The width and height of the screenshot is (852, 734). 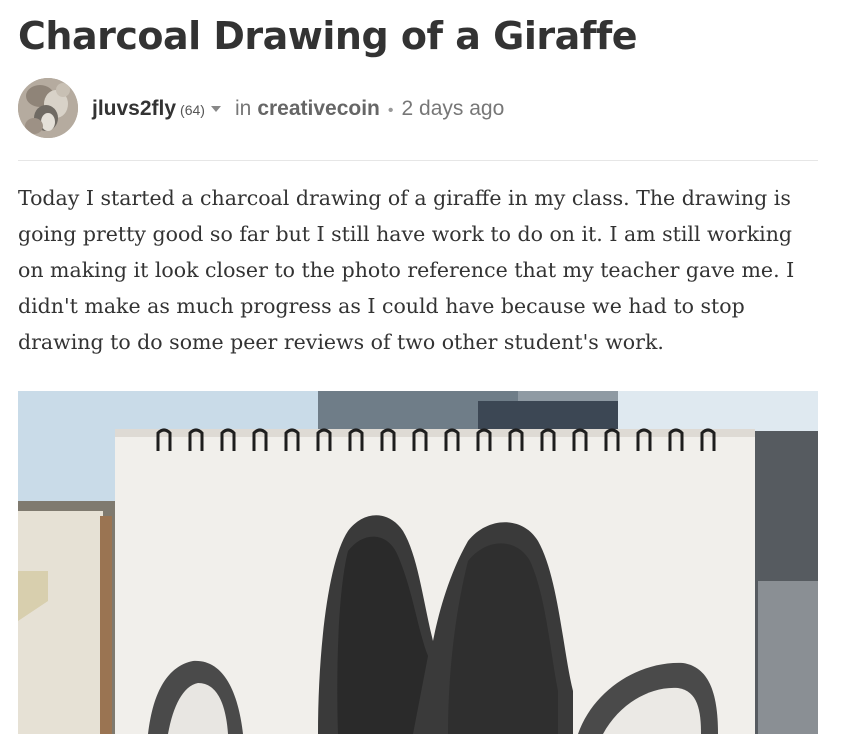 What do you see at coordinates (318, 109) in the screenshot?
I see `community-link: creativecoin` at bounding box center [318, 109].